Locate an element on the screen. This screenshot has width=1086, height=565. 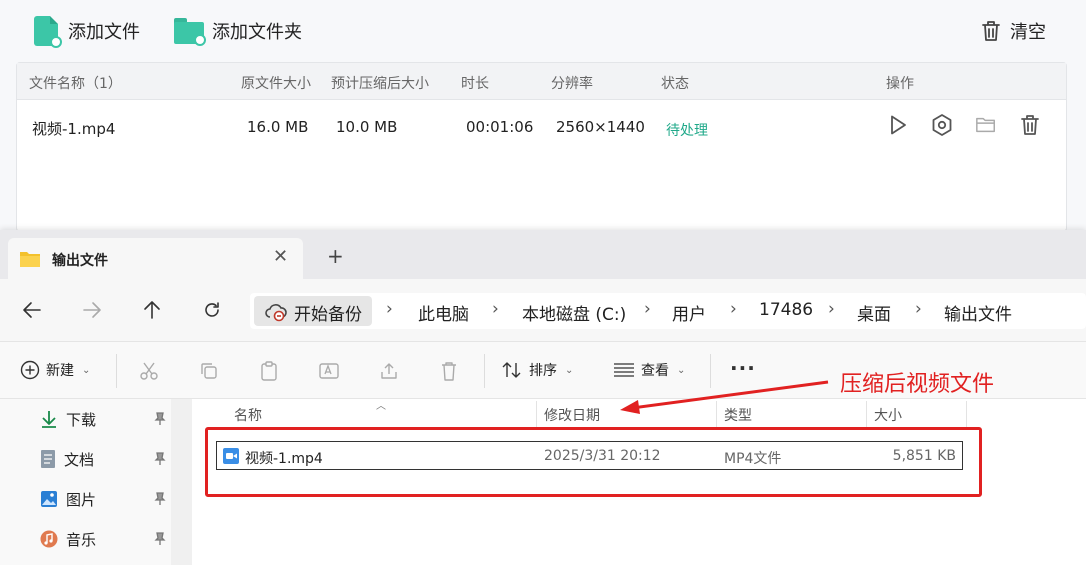
file-table-header: 文件名称（1） 原文件大小 预计压缩后大小 时长 分辨率 状态 操作 is located at coordinates (541, 81).